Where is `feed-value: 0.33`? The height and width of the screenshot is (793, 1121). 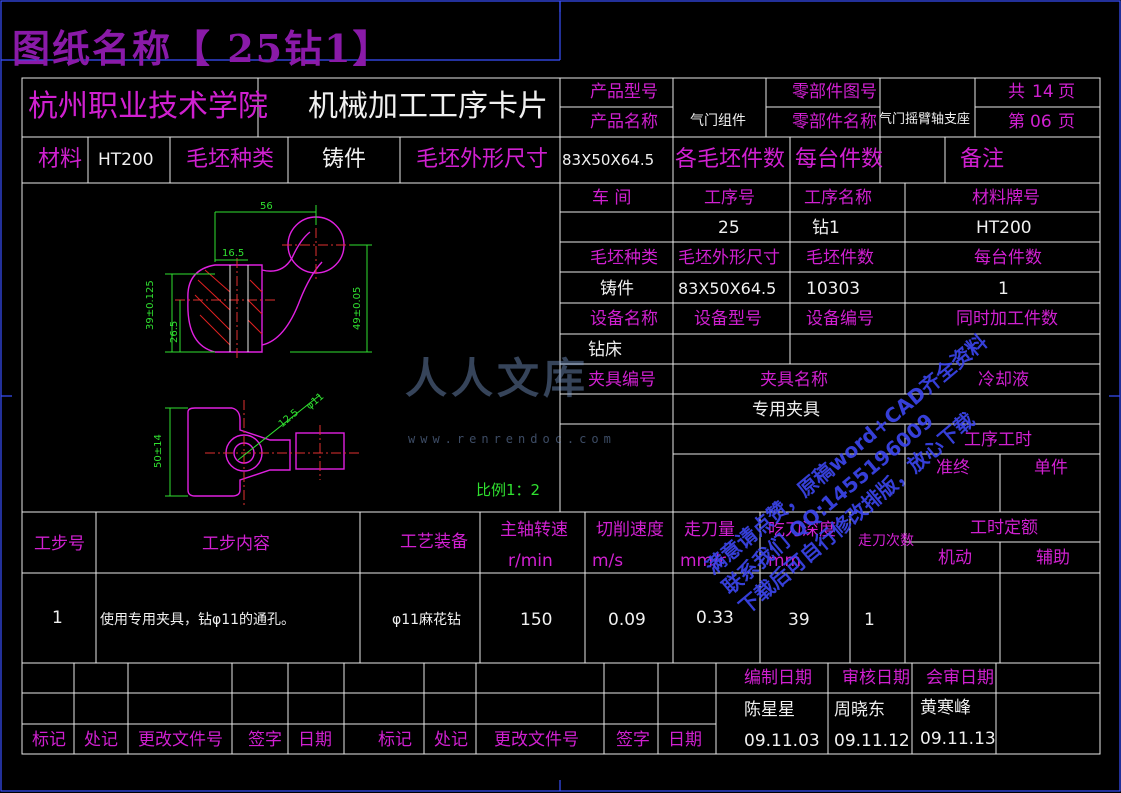 feed-value: 0.33 is located at coordinates (715, 618).